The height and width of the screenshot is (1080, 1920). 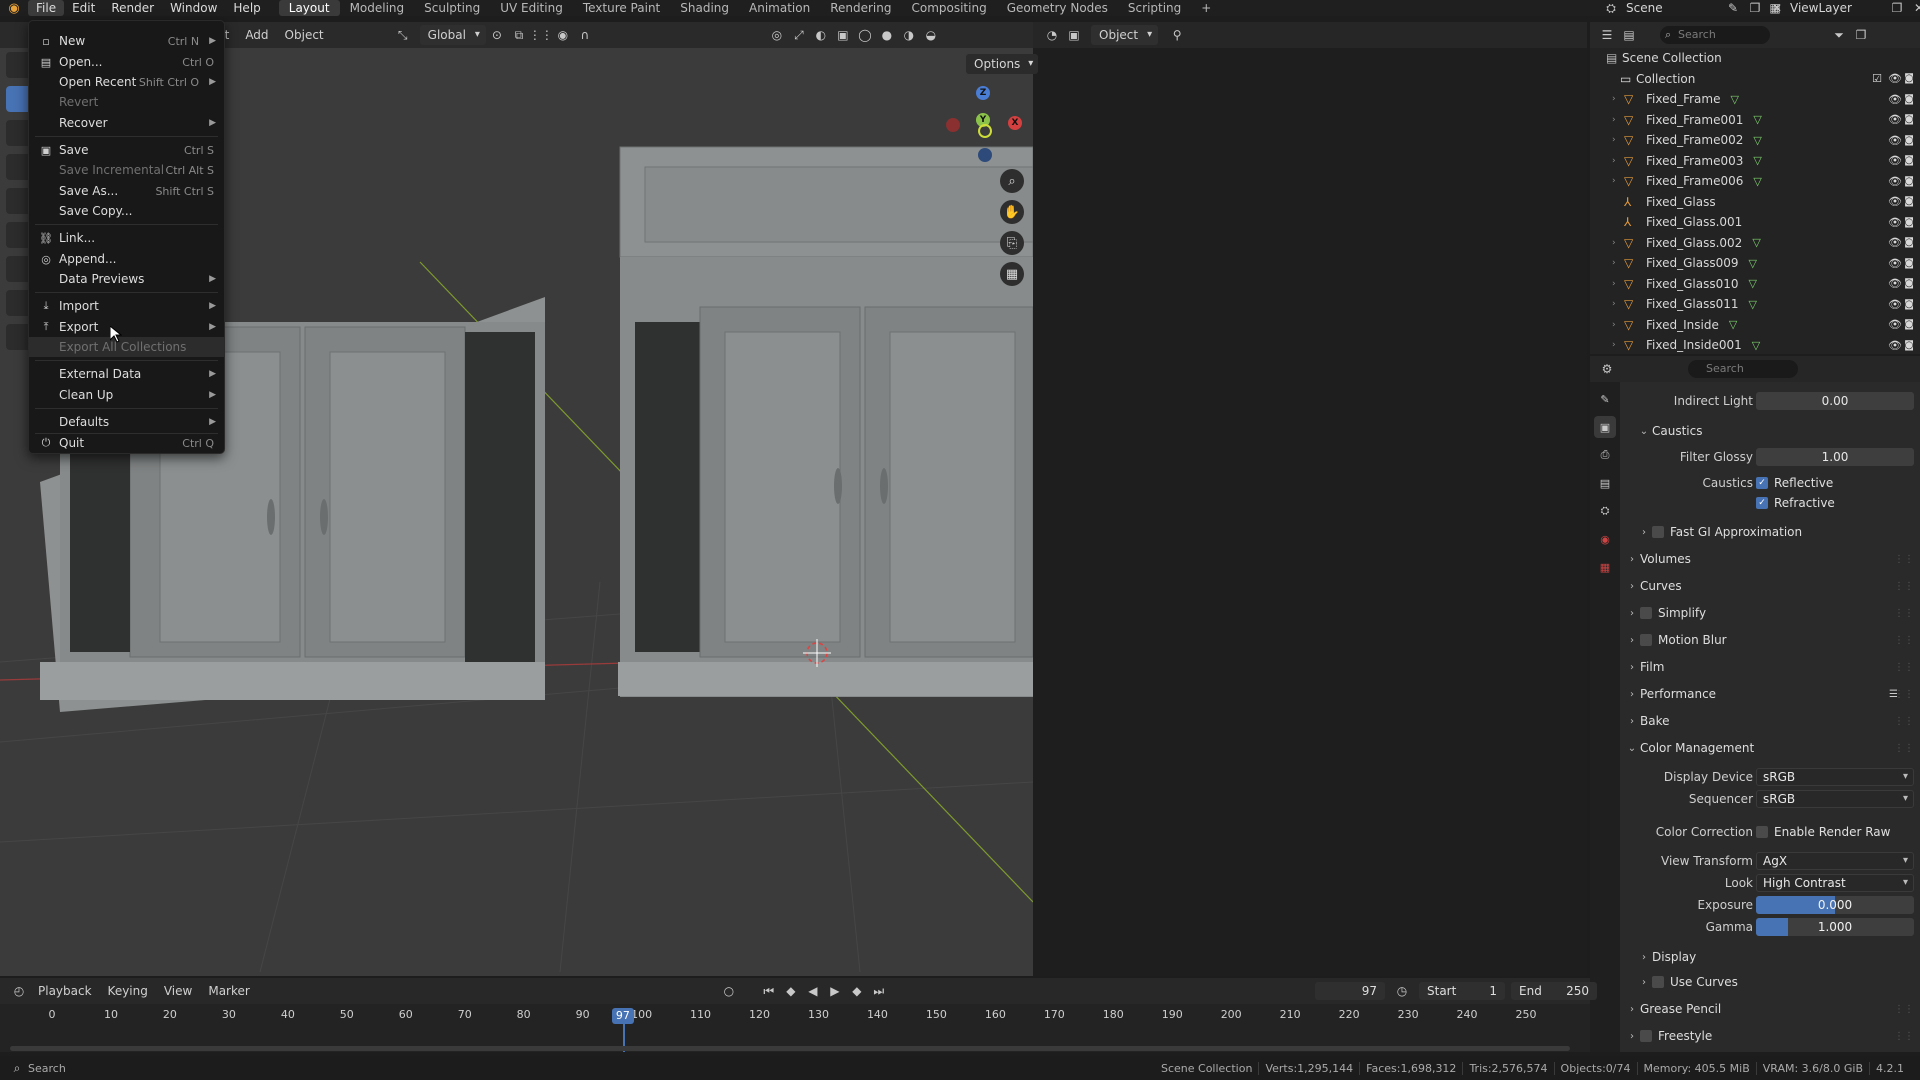 I want to click on menu-item-clean-up: Clean Up ▶, so click(x=126, y=395).